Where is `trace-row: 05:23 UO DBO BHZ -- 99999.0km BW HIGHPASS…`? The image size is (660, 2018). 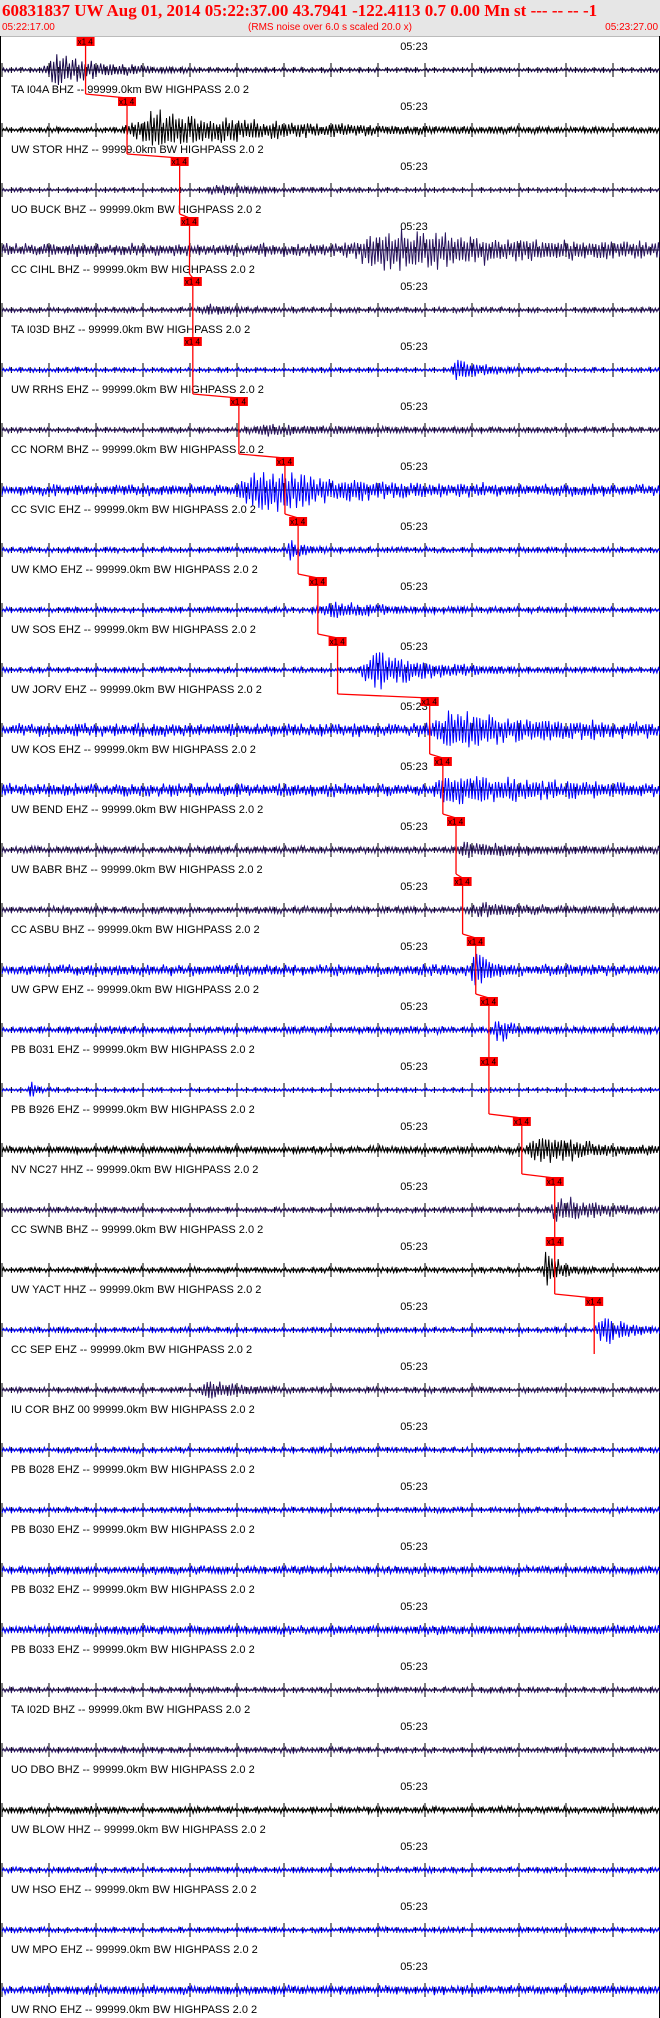
trace-row: 05:23 UO DBO BHZ -- 99999.0km BW HIGHPASS… is located at coordinates (330, 1748).